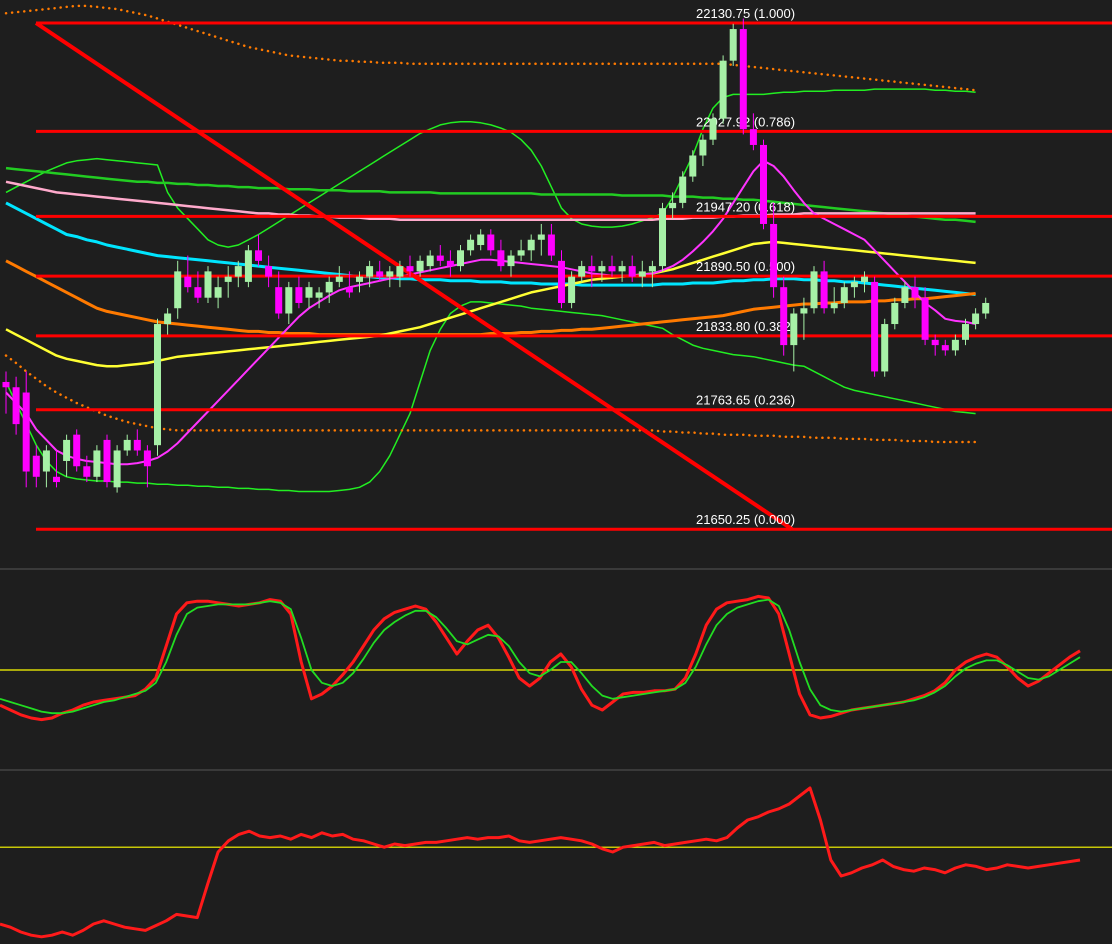 The width and height of the screenshot is (1112, 944). Describe the element at coordinates (745, 400) in the screenshot. I see `fib-level-label: 21763.65 (0.236)` at that location.